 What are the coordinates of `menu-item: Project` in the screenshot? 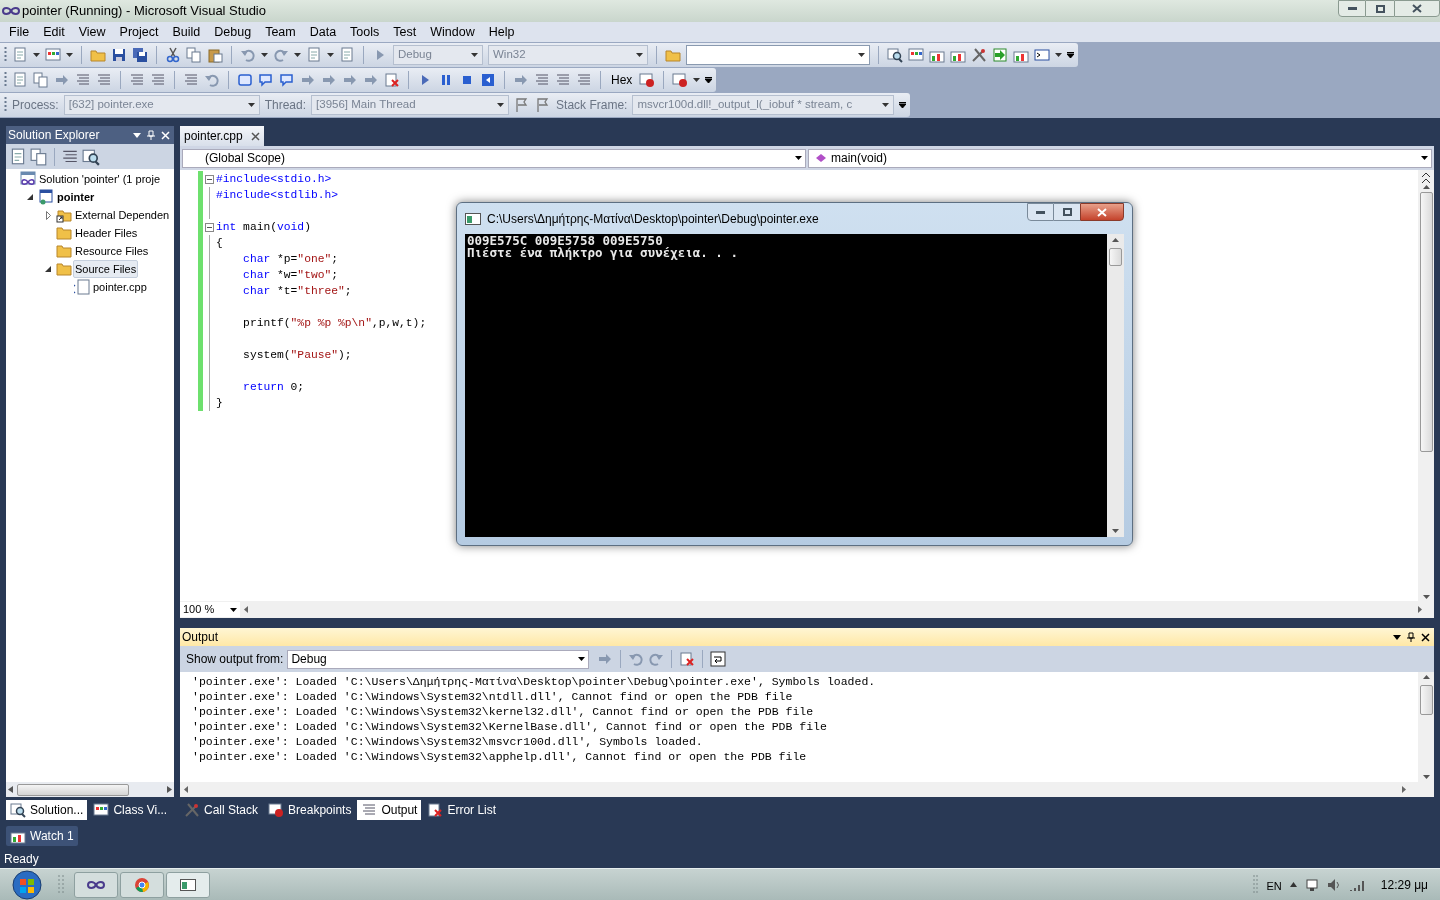 It's located at (139, 32).